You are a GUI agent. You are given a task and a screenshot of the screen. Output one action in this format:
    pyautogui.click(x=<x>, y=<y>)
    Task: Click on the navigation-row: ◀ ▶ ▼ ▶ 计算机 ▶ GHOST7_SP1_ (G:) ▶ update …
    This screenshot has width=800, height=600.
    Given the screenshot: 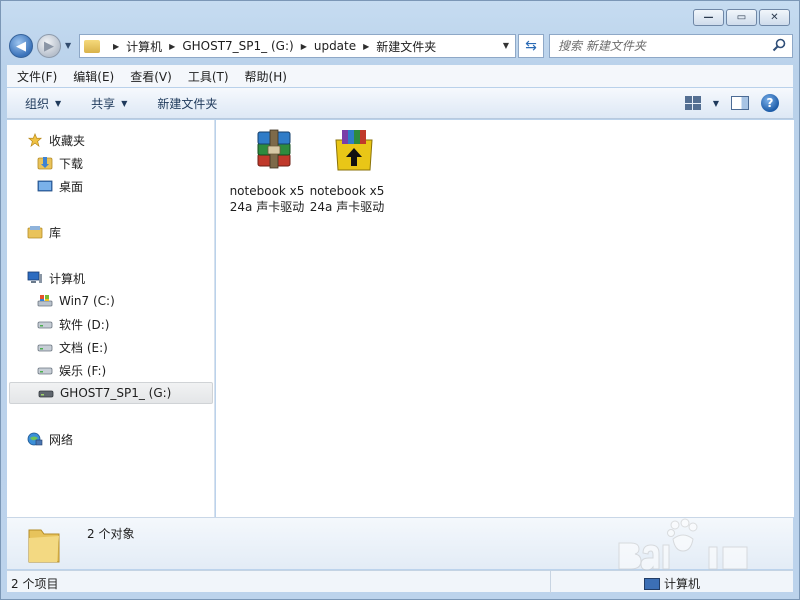 What is the action you would take?
    pyautogui.click(x=401, y=46)
    